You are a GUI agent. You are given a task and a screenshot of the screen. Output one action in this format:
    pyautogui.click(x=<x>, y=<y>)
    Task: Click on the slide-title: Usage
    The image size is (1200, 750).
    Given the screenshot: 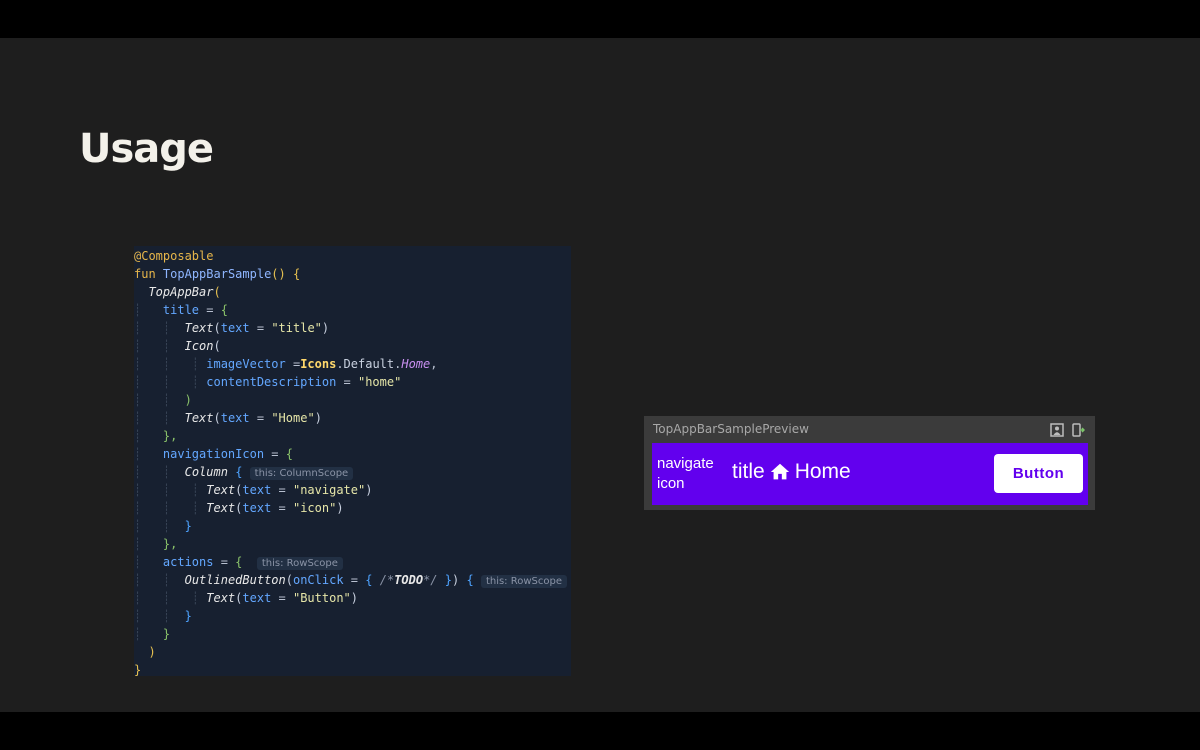 What is the action you would take?
    pyautogui.click(x=146, y=149)
    